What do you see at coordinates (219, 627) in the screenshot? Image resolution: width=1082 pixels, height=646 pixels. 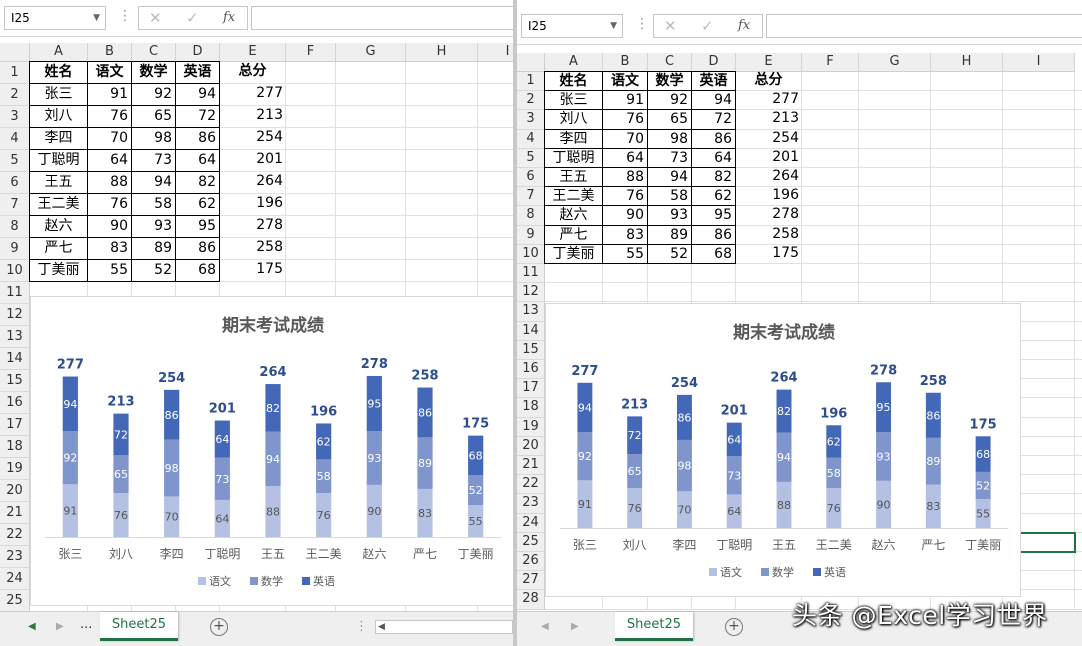 I see `add-sheet-icon: +` at bounding box center [219, 627].